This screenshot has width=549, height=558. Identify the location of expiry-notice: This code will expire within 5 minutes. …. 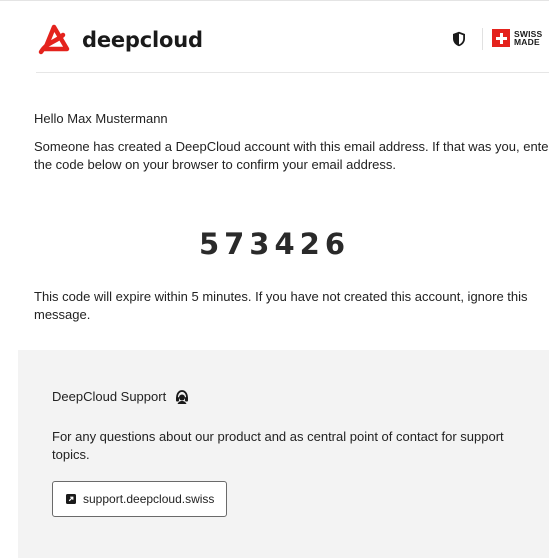
(281, 305).